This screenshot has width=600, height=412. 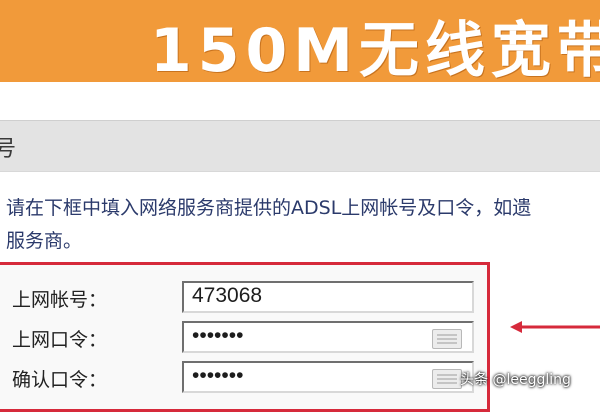 What do you see at coordinates (218, 375) in the screenshot?
I see `confirm-password-value: •••••••` at bounding box center [218, 375].